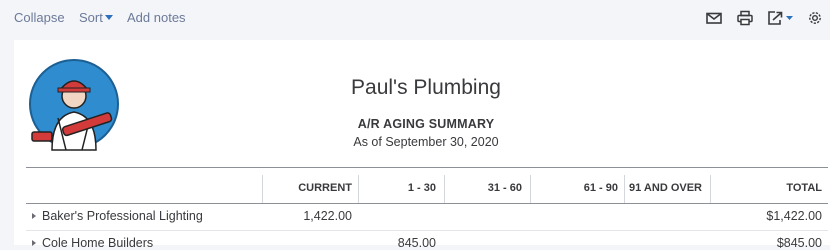 This screenshot has height=250, width=830. I want to click on add-notes-link: Add notes, so click(156, 17).